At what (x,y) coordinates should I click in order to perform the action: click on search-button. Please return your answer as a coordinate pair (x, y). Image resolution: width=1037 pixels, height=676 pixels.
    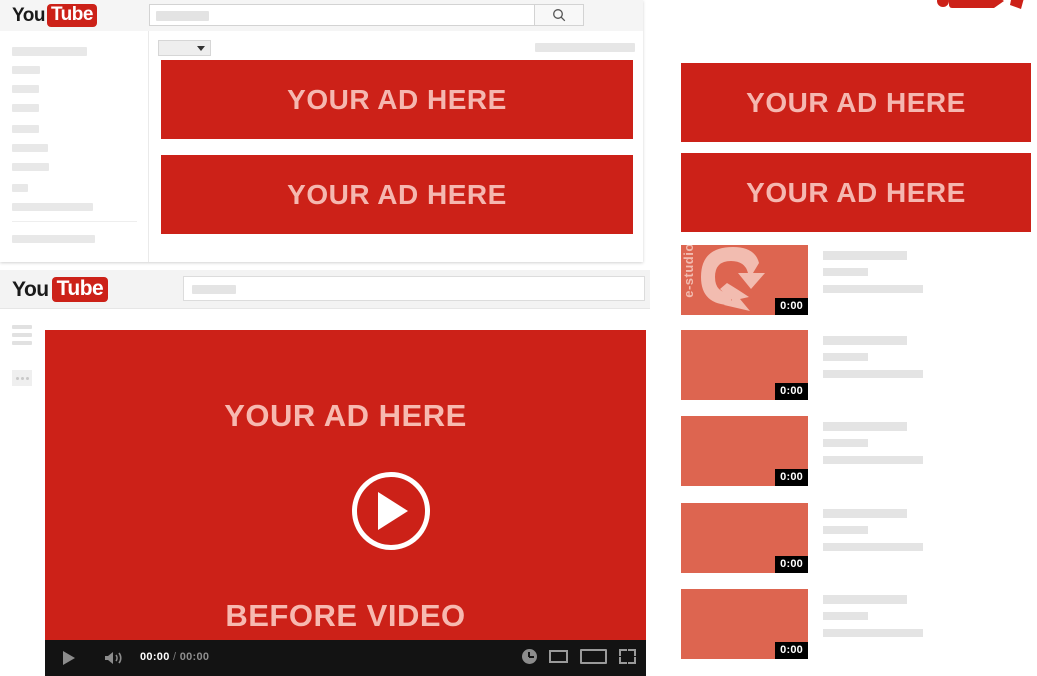
    Looking at the image, I should click on (559, 15).